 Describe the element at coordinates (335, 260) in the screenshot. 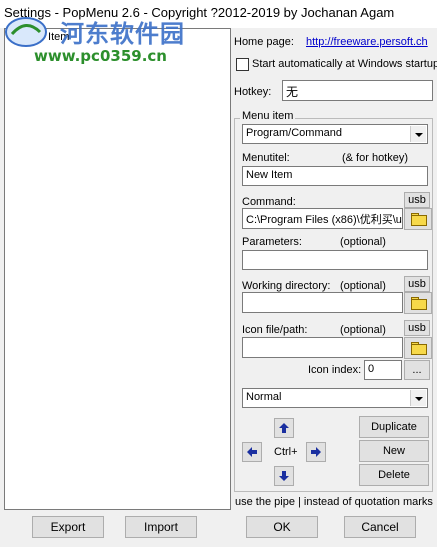

I see `parameters-field` at that location.